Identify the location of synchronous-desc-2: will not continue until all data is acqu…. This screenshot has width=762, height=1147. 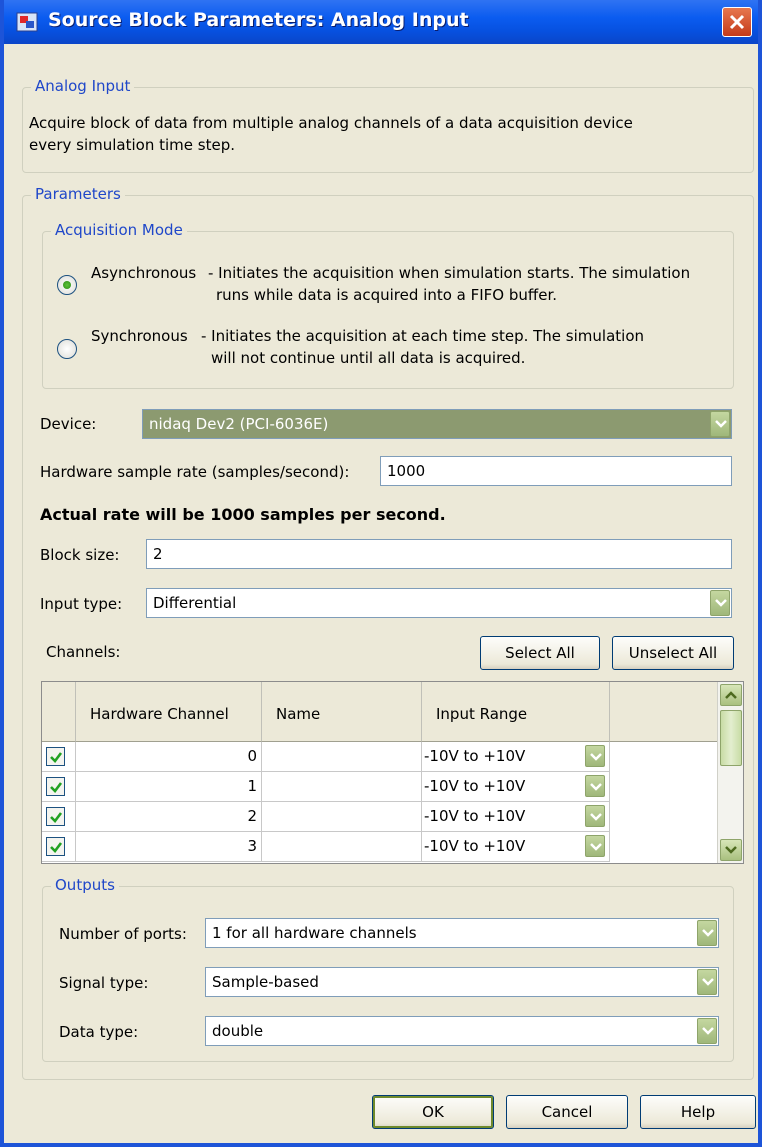
(368, 358).